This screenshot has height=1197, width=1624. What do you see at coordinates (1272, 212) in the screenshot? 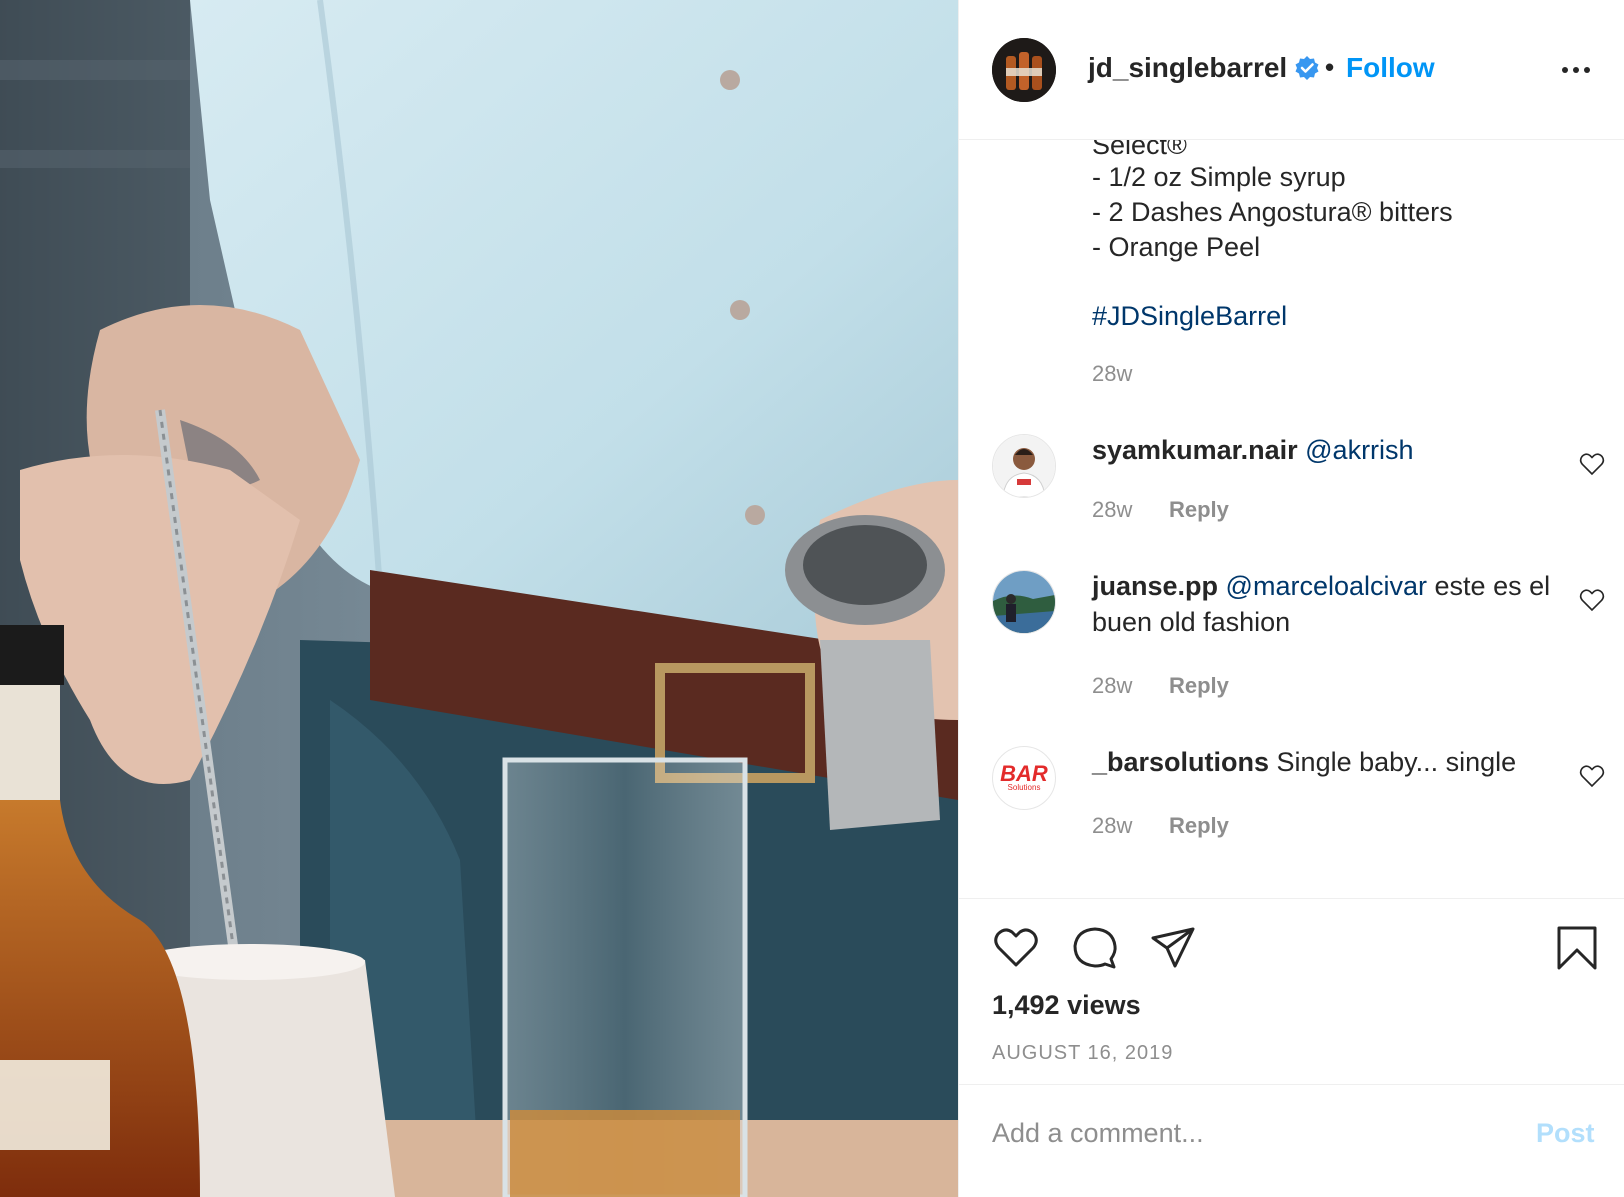
I see `caption-line: - 2 Dashes Angostura® bitters` at bounding box center [1272, 212].